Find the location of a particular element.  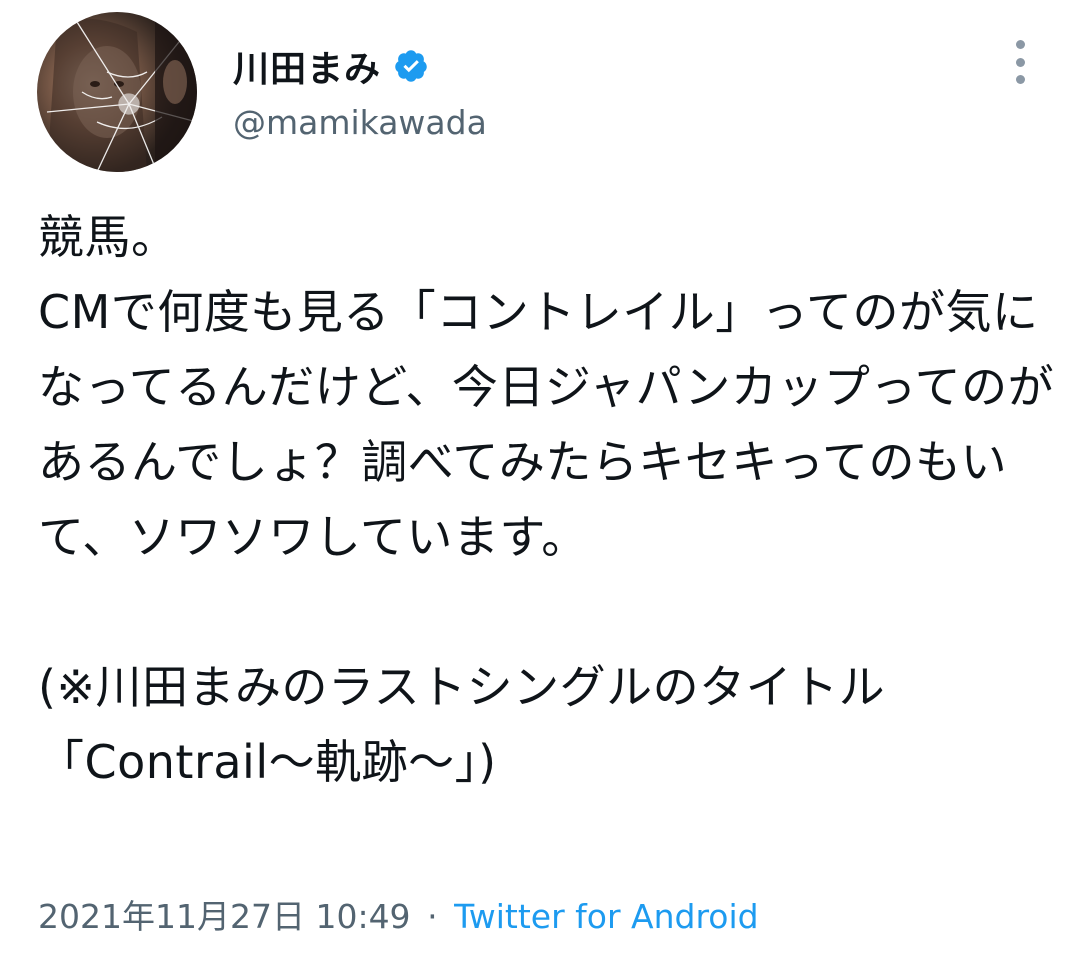

tweet-metadata: 2021年11月27日 10:49 · Twitter for Android is located at coordinates (398, 917).